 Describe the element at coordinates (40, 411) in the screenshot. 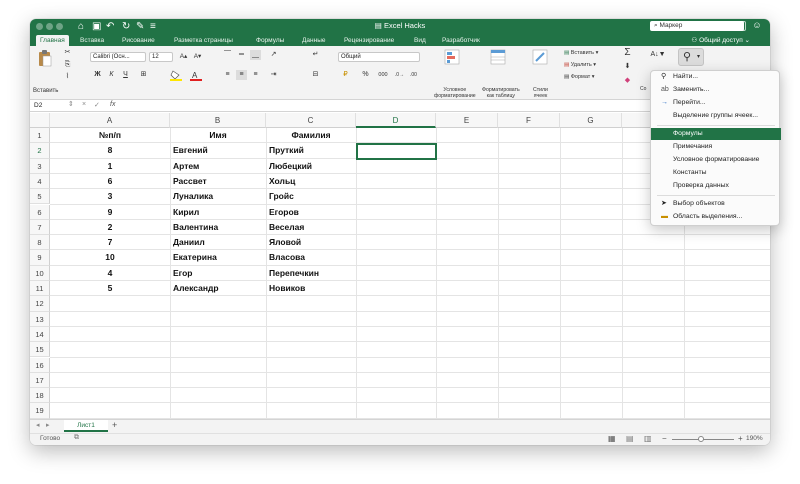

I see `row-header-19: 19` at that location.